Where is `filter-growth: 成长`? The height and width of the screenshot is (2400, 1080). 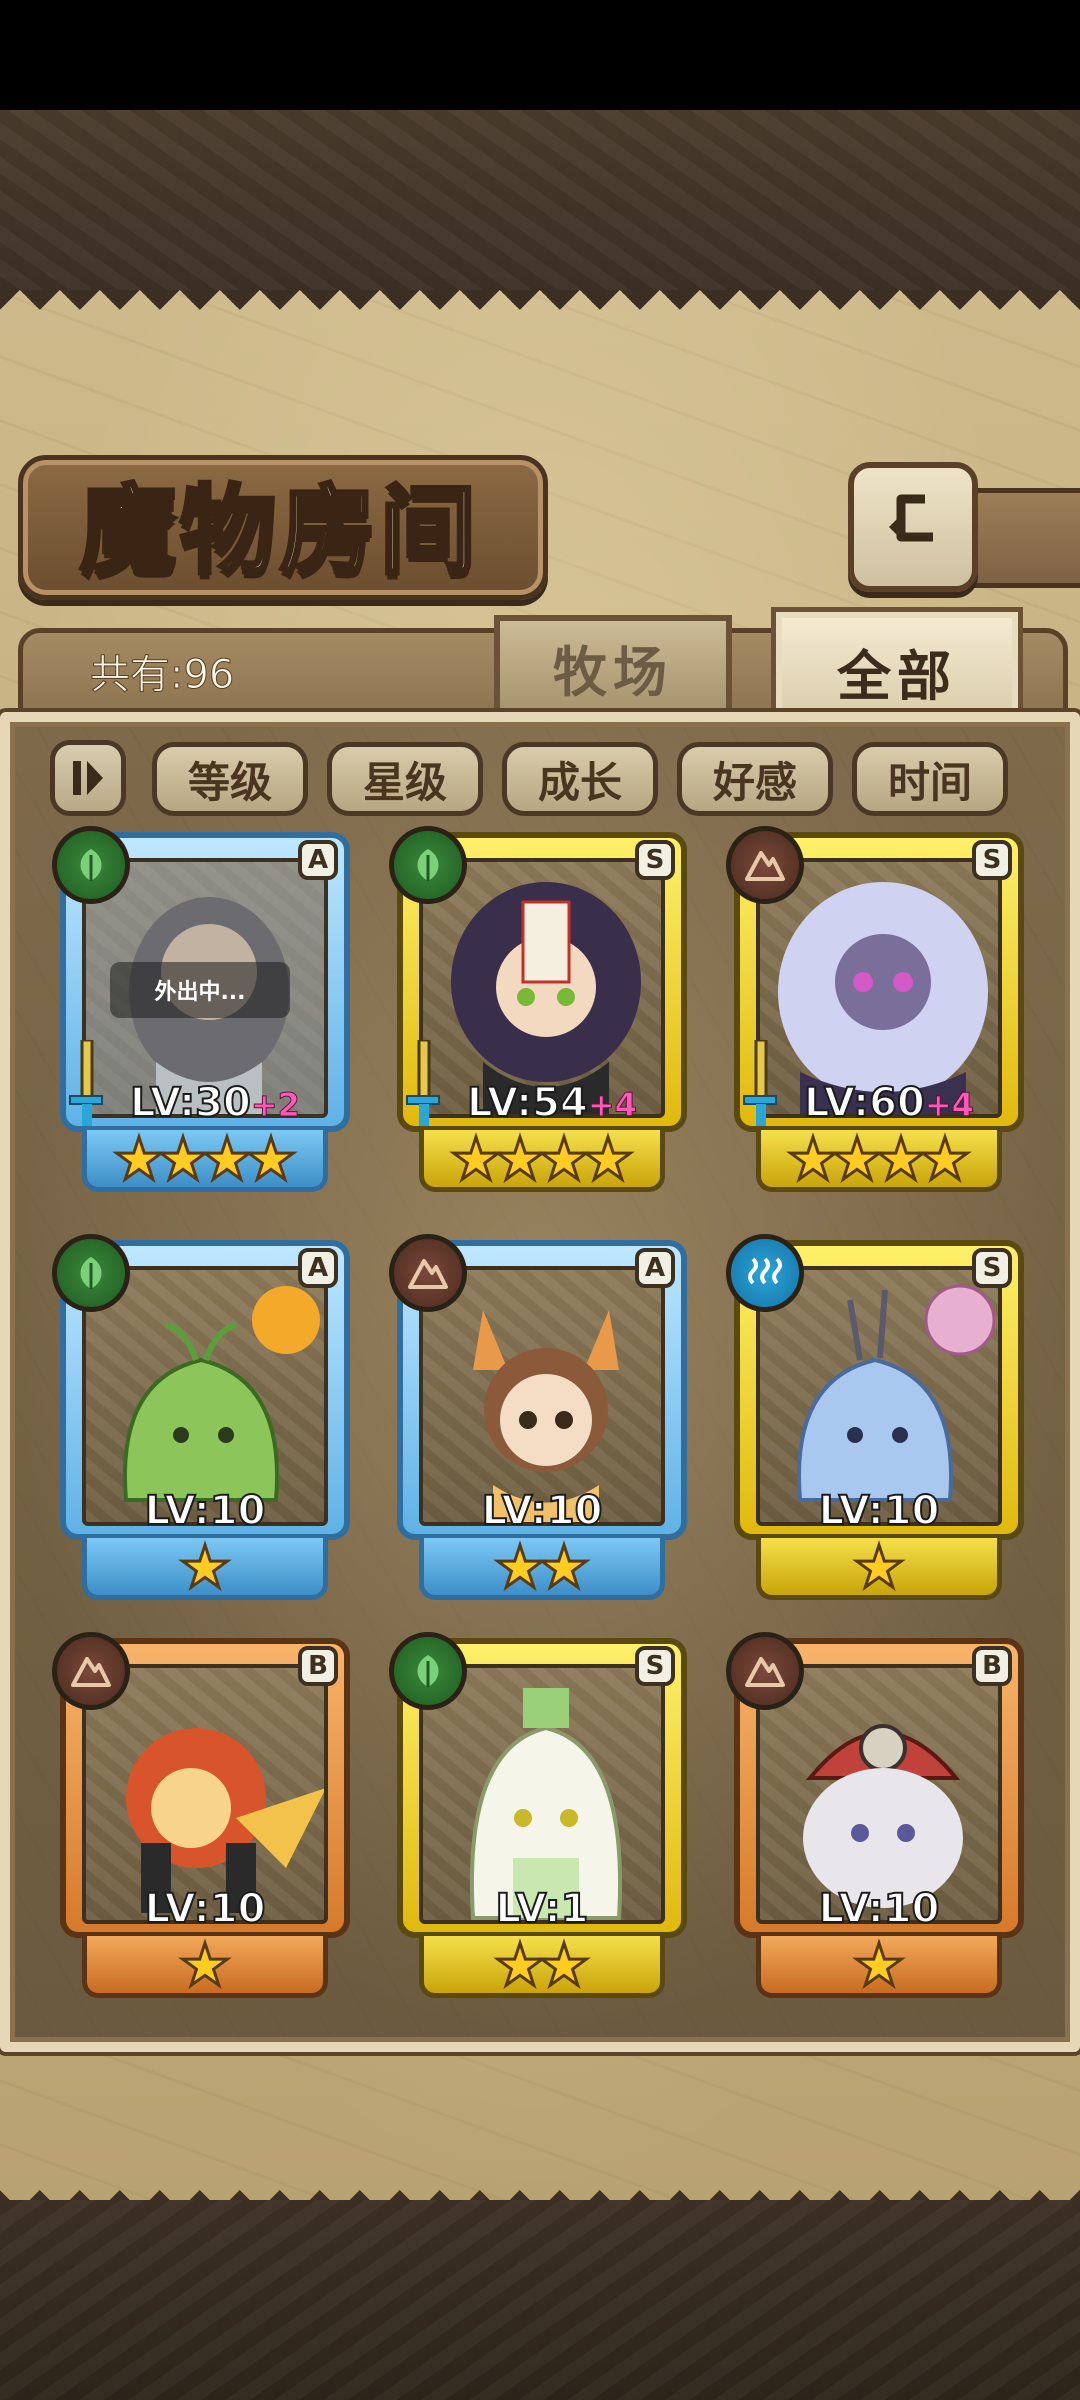 filter-growth: 成长 is located at coordinates (580, 779).